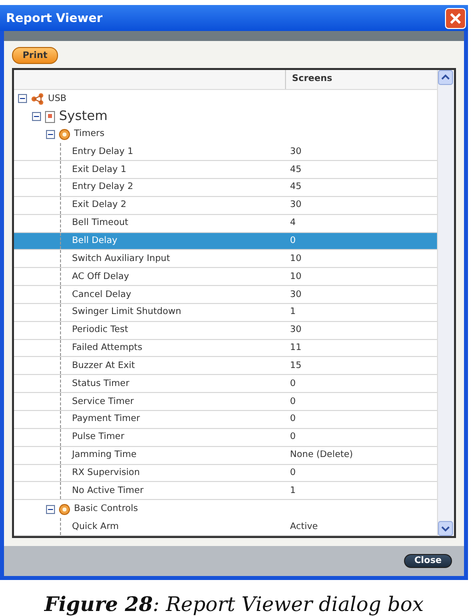 This screenshot has height=616, width=476. I want to click on node-label: Failed Attempts, so click(107, 348).